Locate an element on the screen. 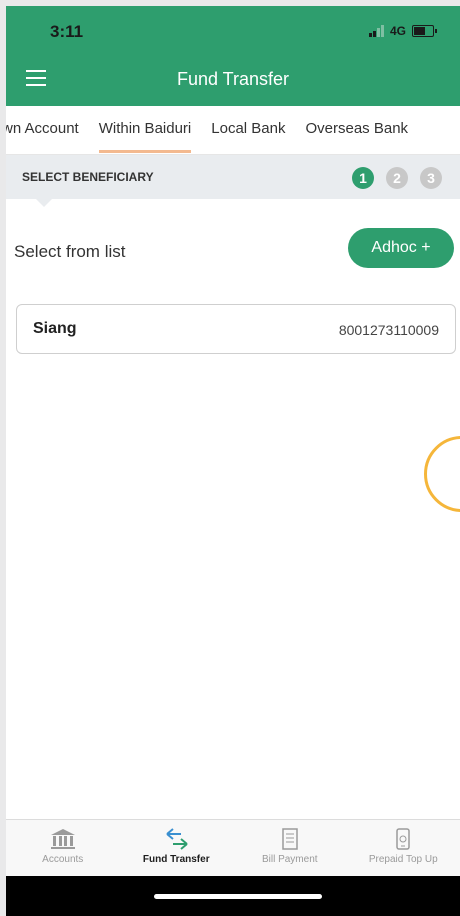 This screenshot has height=916, width=460. nav-accounts: Accounts is located at coordinates (63, 842).